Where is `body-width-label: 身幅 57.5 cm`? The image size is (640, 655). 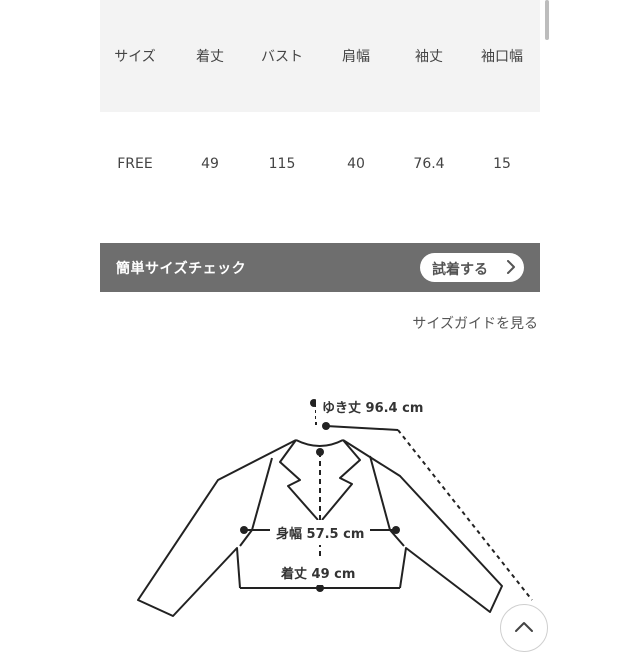
body-width-label: 身幅 57.5 cm is located at coordinates (320, 532).